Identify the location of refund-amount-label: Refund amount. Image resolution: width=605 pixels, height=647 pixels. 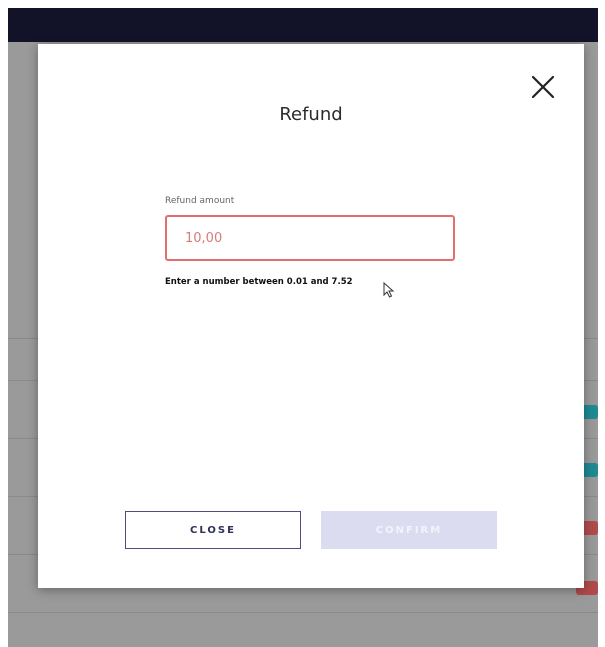
(200, 201).